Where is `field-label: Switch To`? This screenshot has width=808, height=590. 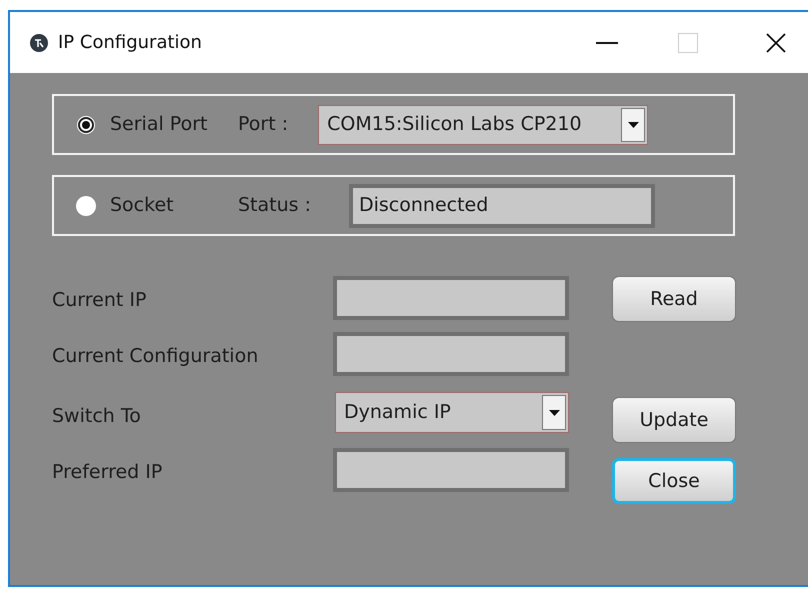 field-label: Switch To is located at coordinates (97, 416).